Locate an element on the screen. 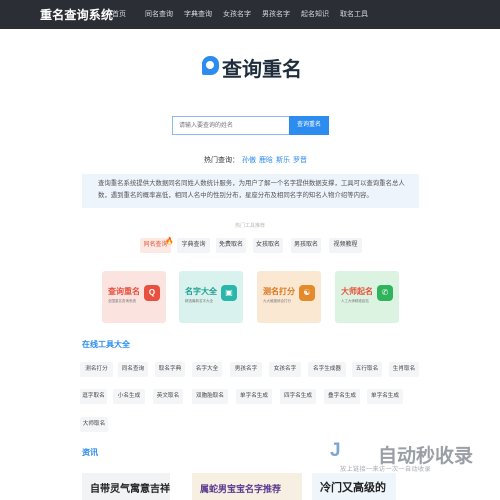 The image size is (500, 500). site-brand: 重名查询系统 is located at coordinates (76, 14).